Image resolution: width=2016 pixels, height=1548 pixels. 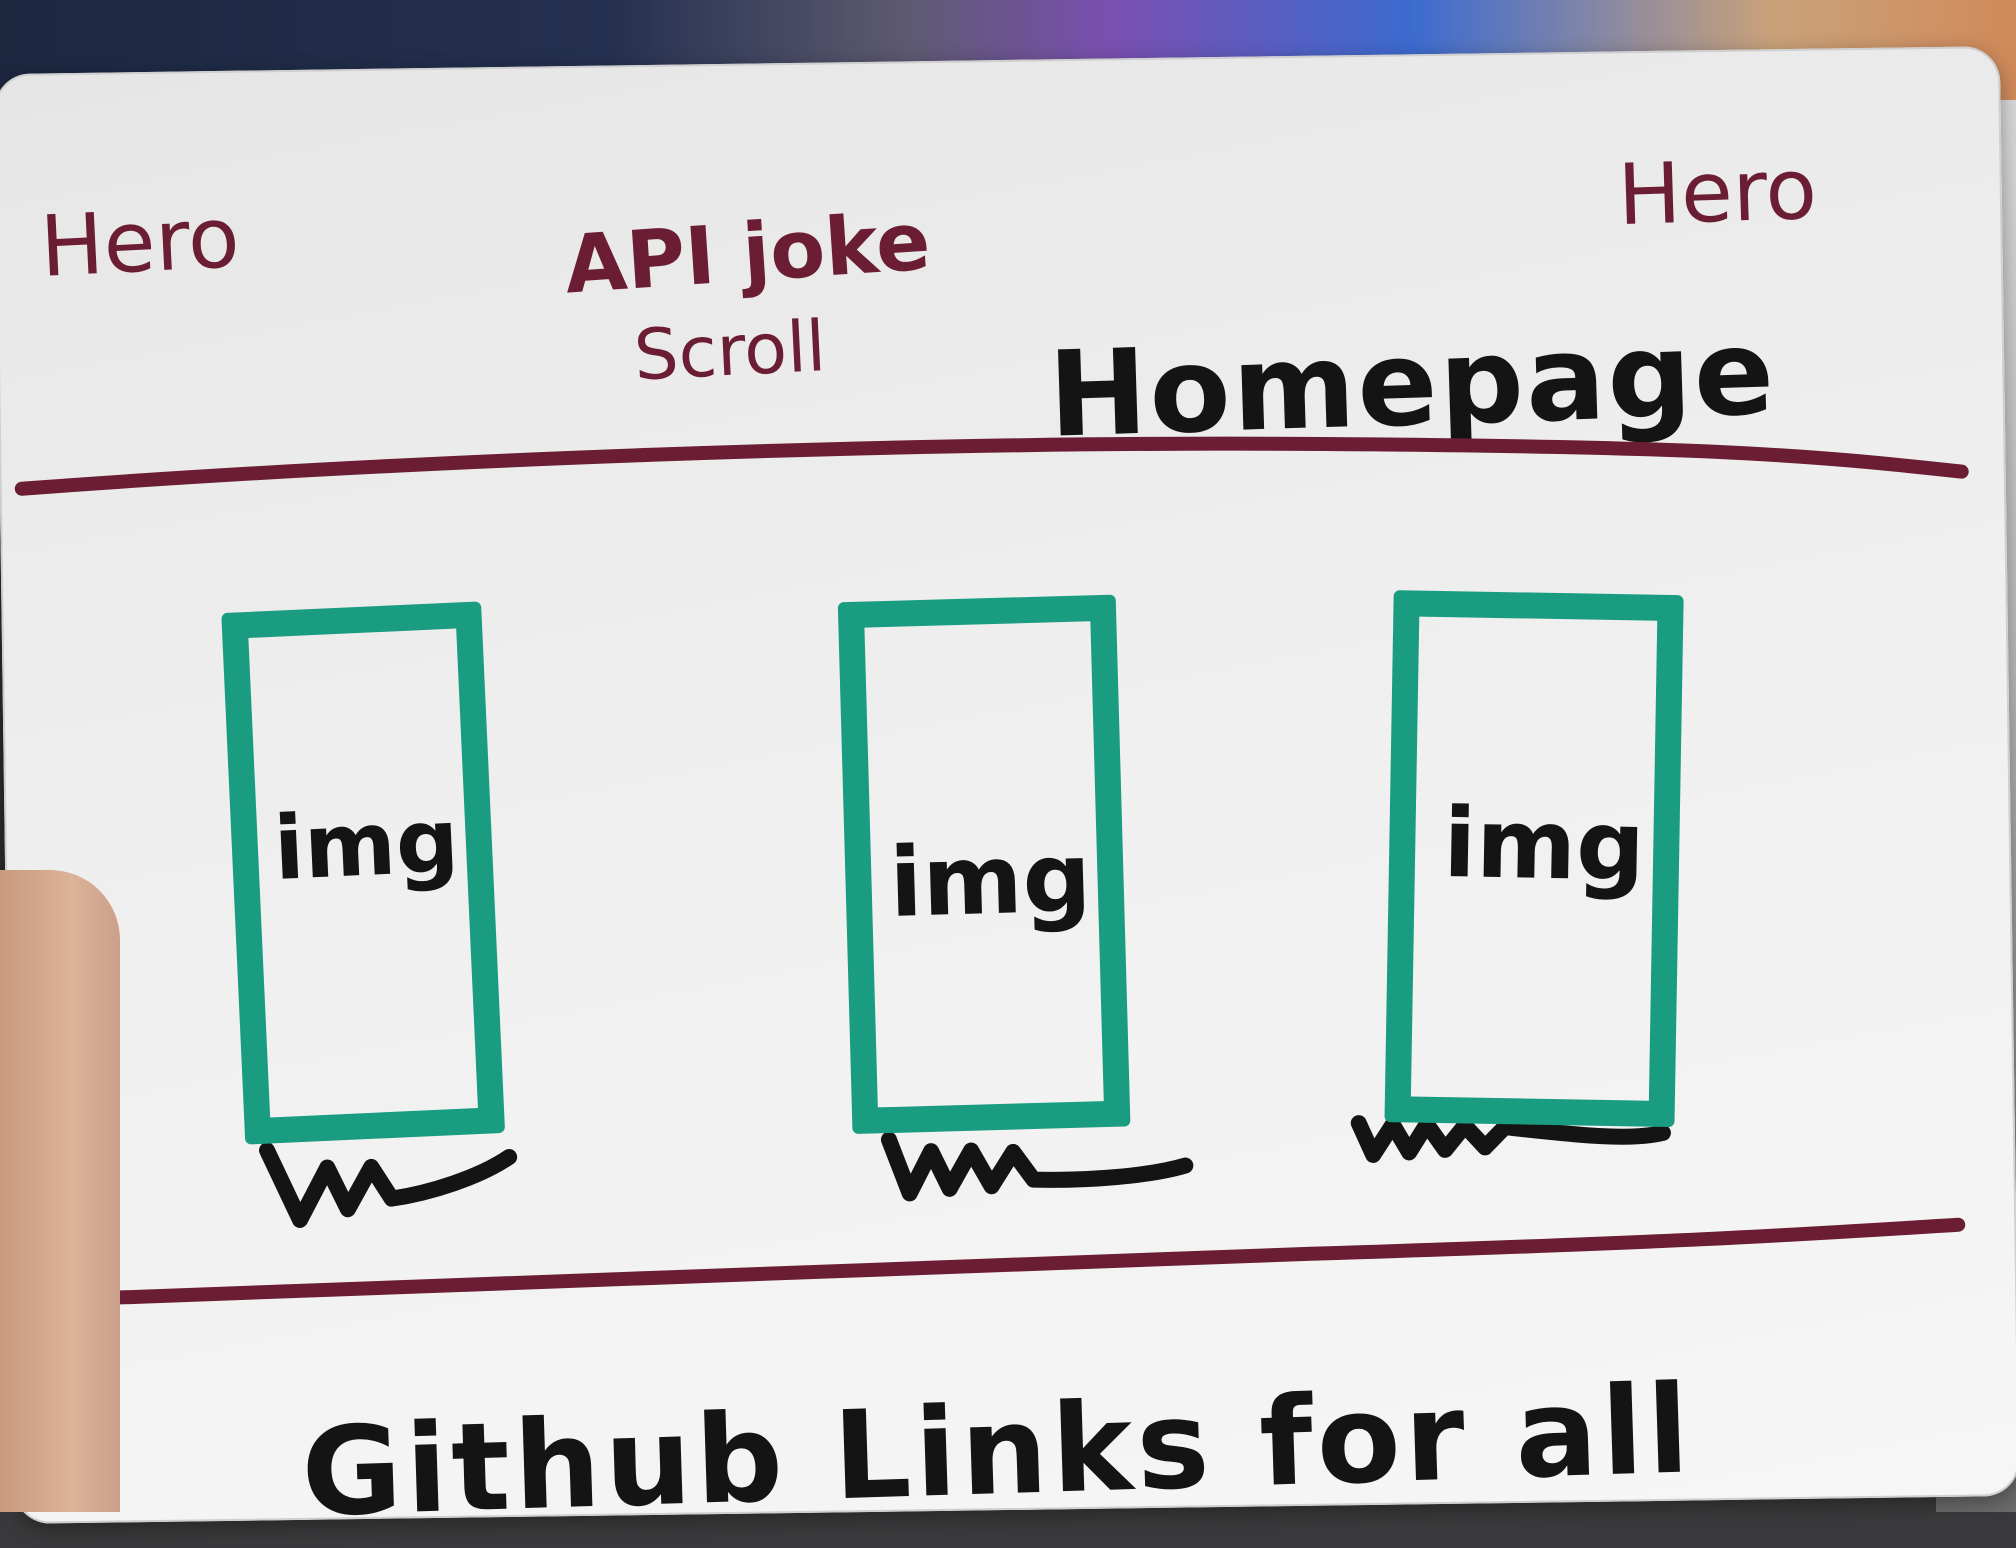 What do you see at coordinates (1040, 1261) in the screenshot?
I see `bottom-divider` at bounding box center [1040, 1261].